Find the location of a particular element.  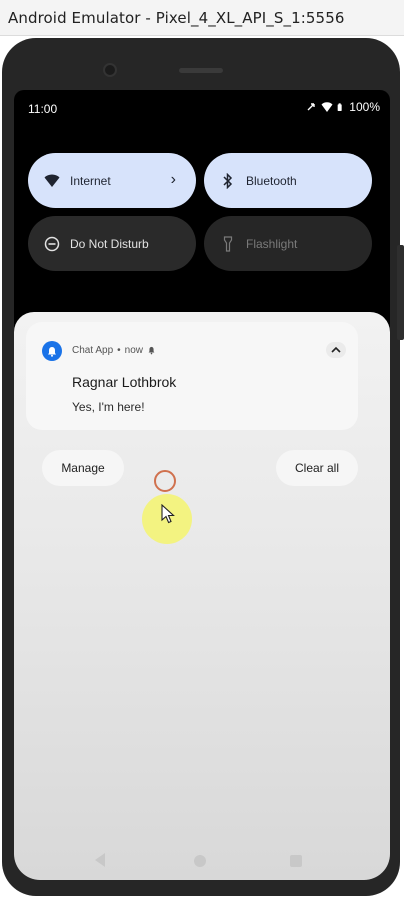

alert-bell-icon is located at coordinates (151, 350).